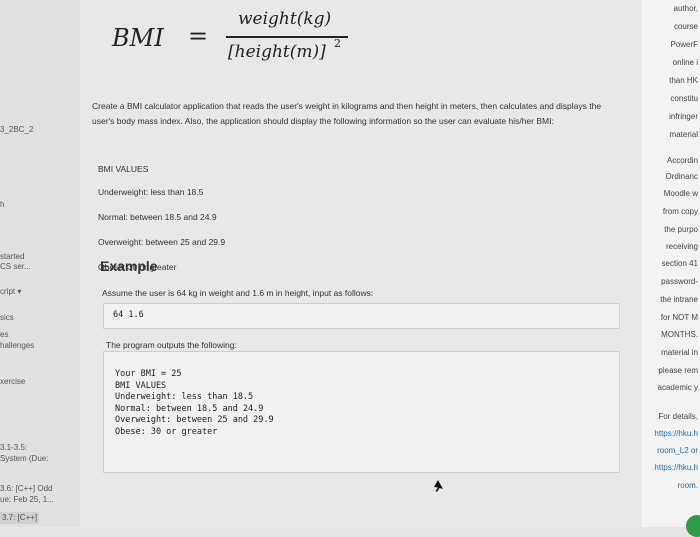 The width and height of the screenshot is (700, 537). What do you see at coordinates (20, 518) in the screenshot?
I see `nav-item-3-7: 3.7: [C++]` at bounding box center [20, 518].